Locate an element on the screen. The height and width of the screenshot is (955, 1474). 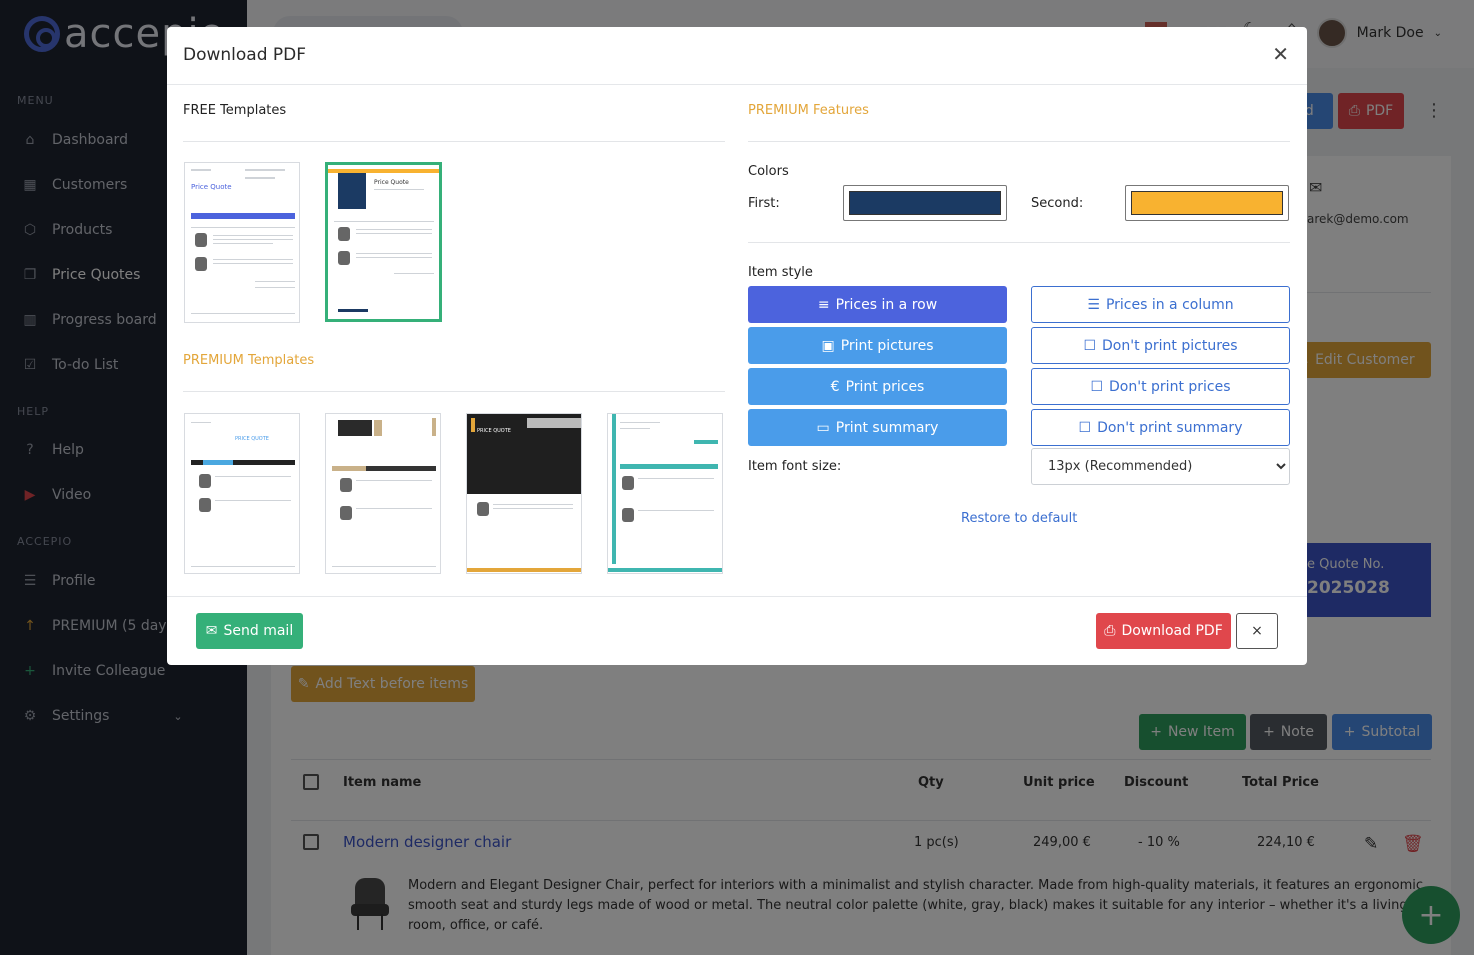
first-color-swatch is located at coordinates (925, 203).